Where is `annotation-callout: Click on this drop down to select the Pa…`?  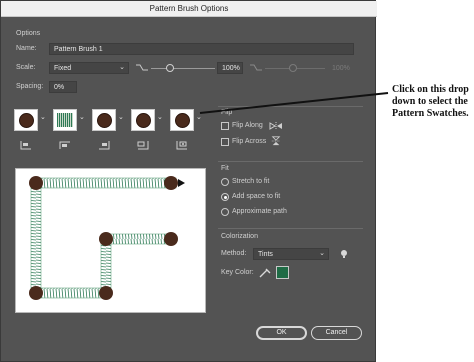 annotation-callout: Click on this drop down to select the Pa… is located at coordinates (430, 101).